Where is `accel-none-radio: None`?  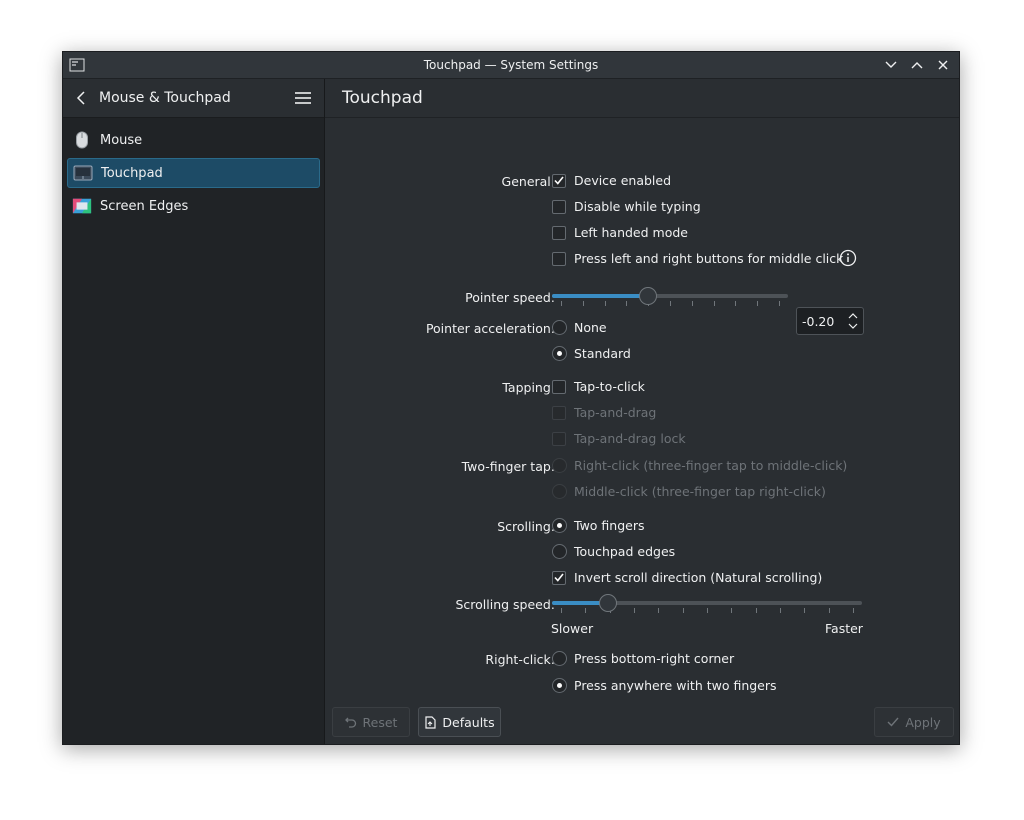
accel-none-radio: None is located at coordinates (579, 327).